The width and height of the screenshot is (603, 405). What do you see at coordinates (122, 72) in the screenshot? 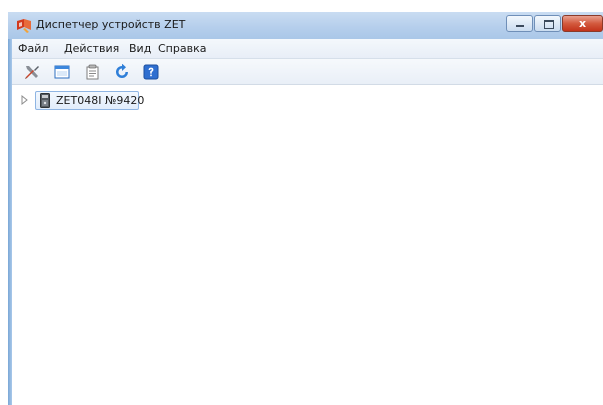
I see `refresh-icon` at bounding box center [122, 72].